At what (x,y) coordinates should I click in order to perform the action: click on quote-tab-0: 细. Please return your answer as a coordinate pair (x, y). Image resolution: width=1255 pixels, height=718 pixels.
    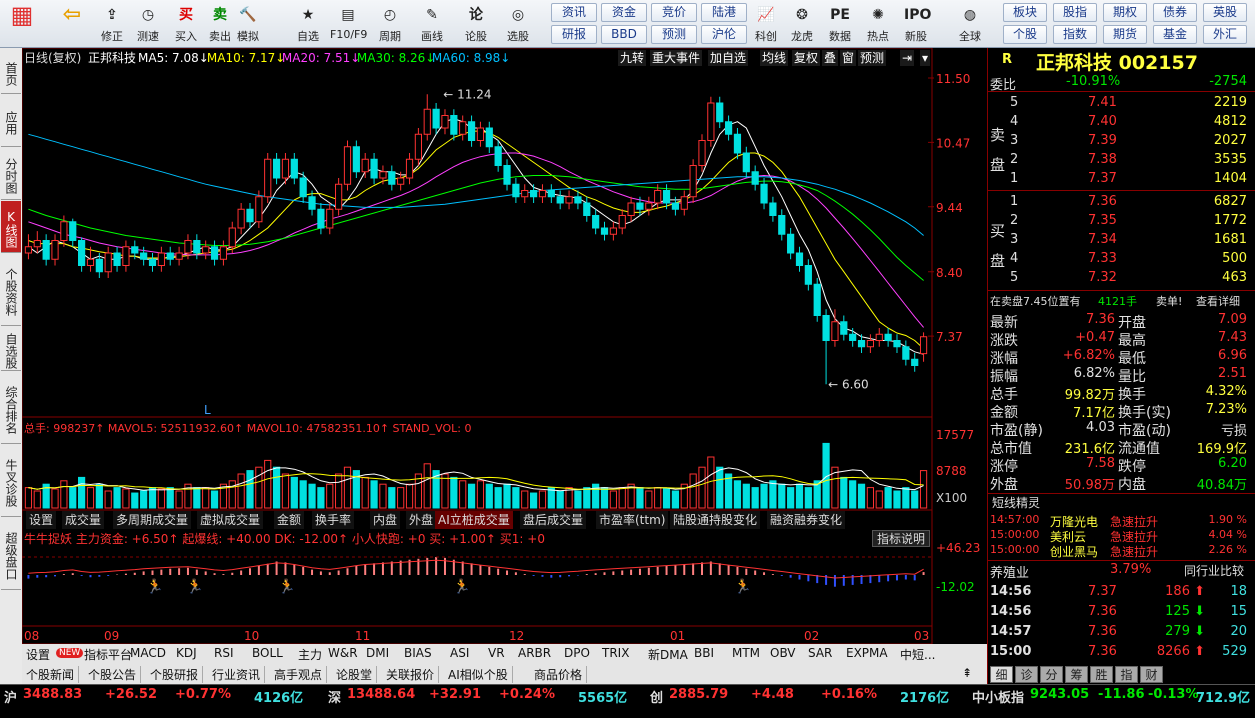
    Looking at the image, I should click on (1001, 674).